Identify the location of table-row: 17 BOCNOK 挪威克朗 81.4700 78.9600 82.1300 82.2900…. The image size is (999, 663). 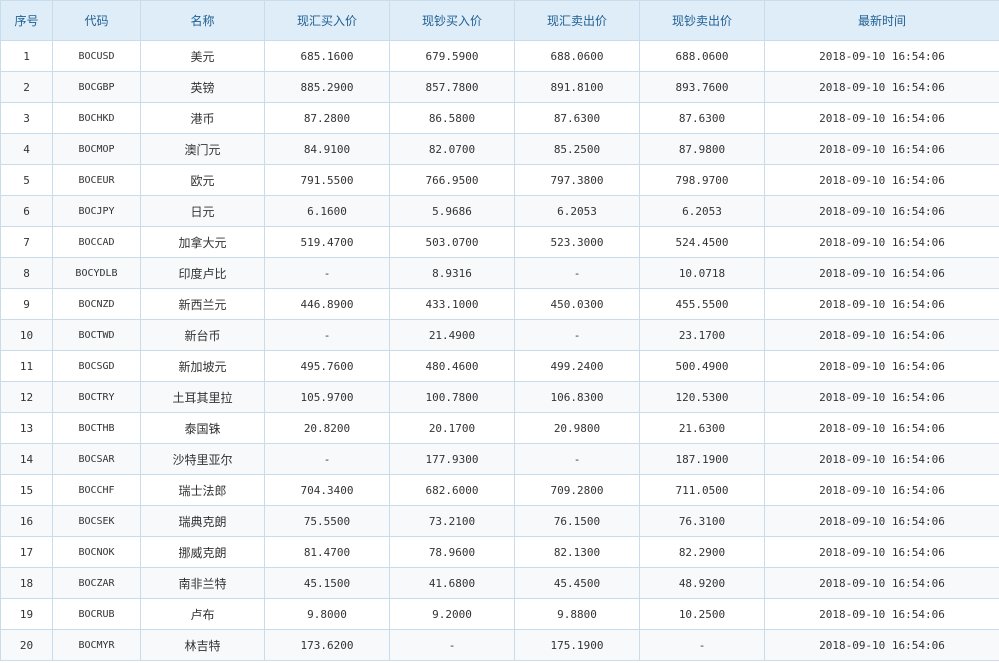
(499, 552).